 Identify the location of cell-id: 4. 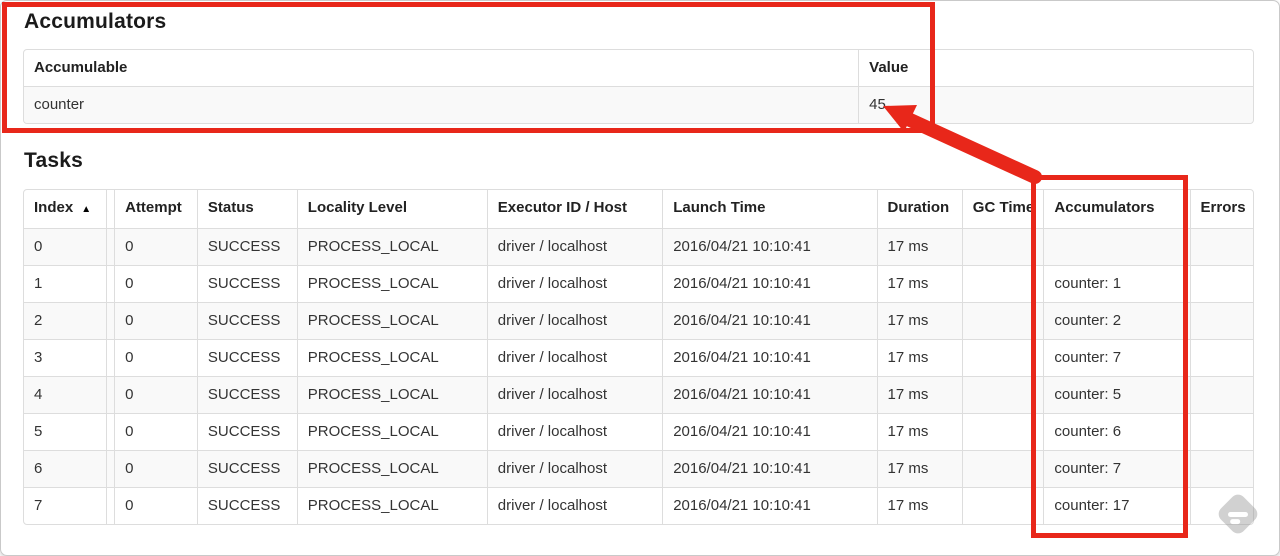
(110, 394).